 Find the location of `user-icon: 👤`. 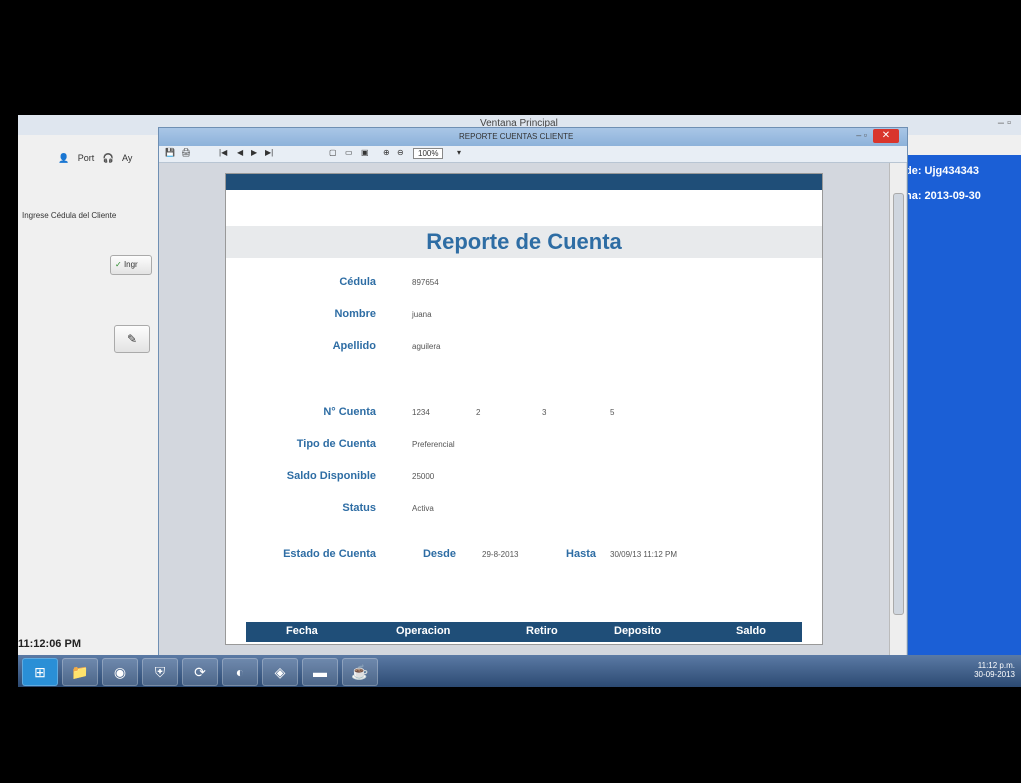

user-icon: 👤 is located at coordinates (63, 158).